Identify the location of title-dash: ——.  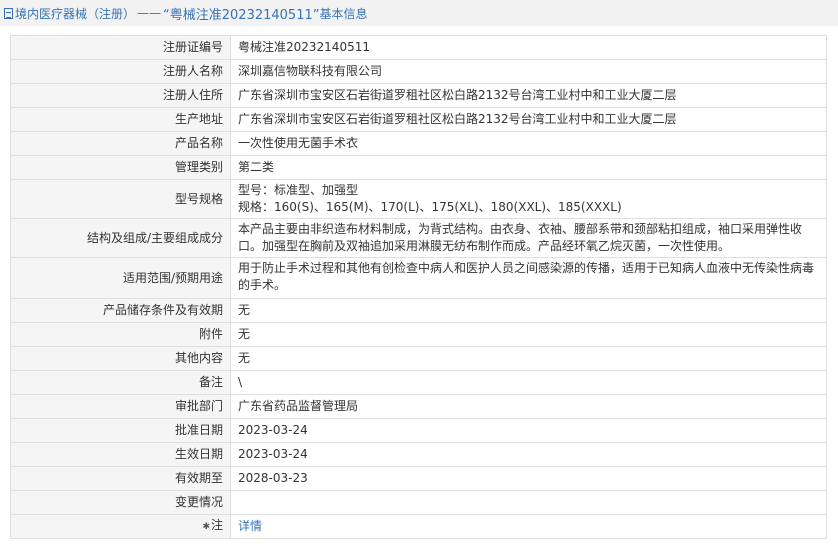
(149, 13).